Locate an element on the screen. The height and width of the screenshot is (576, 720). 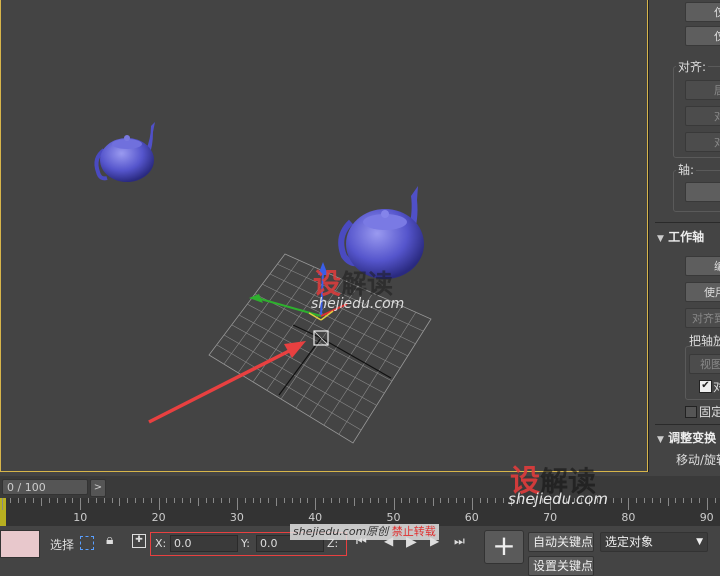
align-to-view-btn: 对齐到 is located at coordinates (702, 318).